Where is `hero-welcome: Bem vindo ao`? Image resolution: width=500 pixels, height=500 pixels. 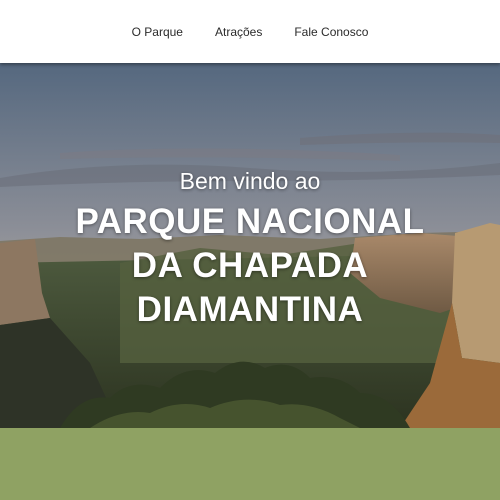
hero-welcome: Bem vindo ao is located at coordinates (250, 181).